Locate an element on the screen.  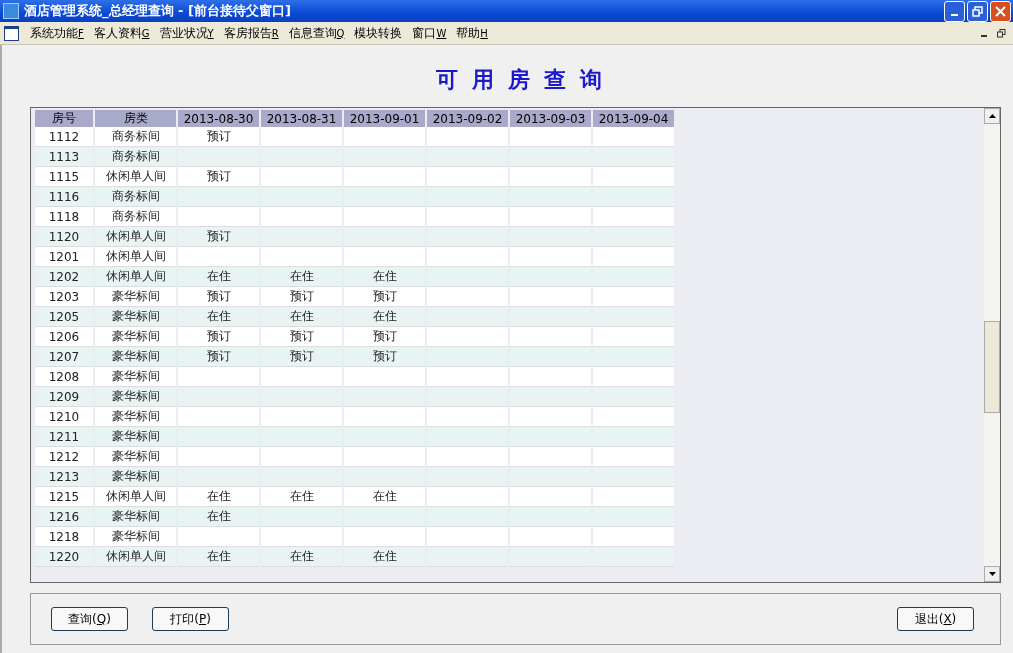
column-header: 2013-09-02 is located at coordinates (467, 118).